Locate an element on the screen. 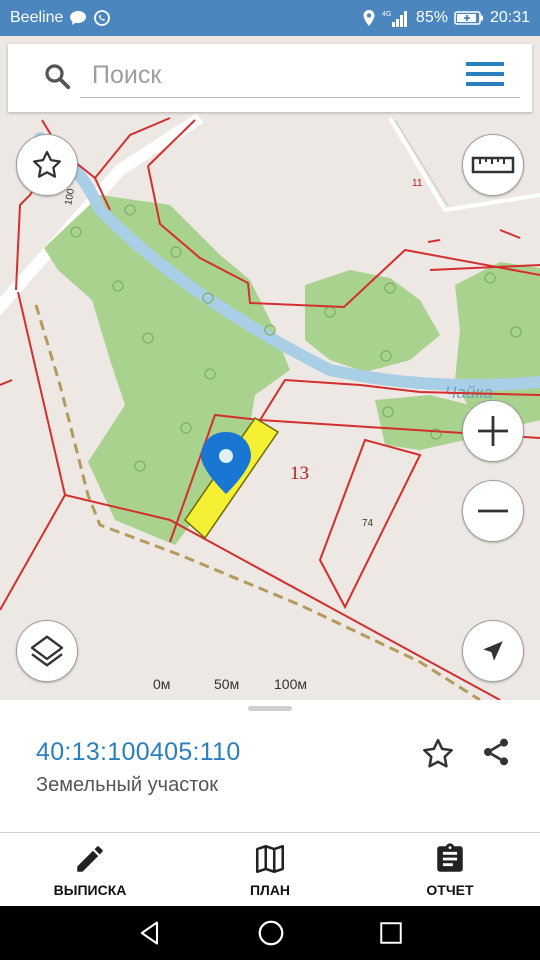 Image resolution: width=540 pixels, height=960 pixels. zoom-in-icon is located at coordinates (493, 431).